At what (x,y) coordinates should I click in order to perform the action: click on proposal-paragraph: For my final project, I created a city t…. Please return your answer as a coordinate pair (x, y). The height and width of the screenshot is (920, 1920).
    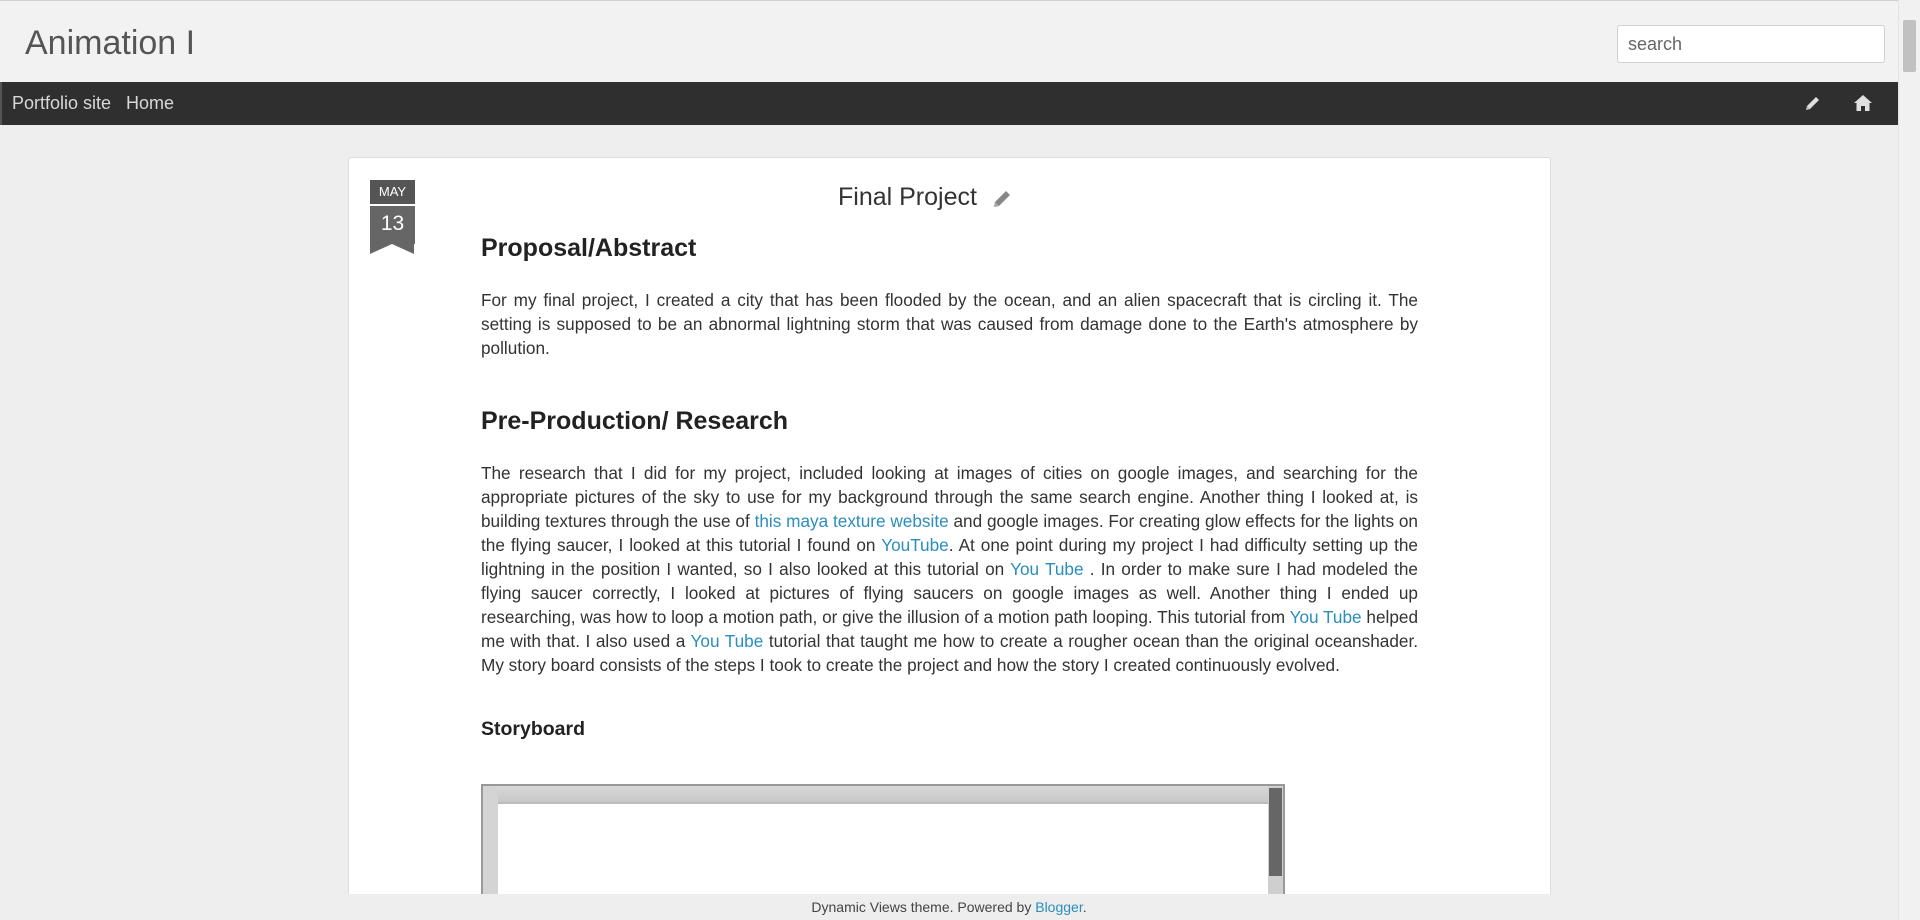
    Looking at the image, I should click on (949, 324).